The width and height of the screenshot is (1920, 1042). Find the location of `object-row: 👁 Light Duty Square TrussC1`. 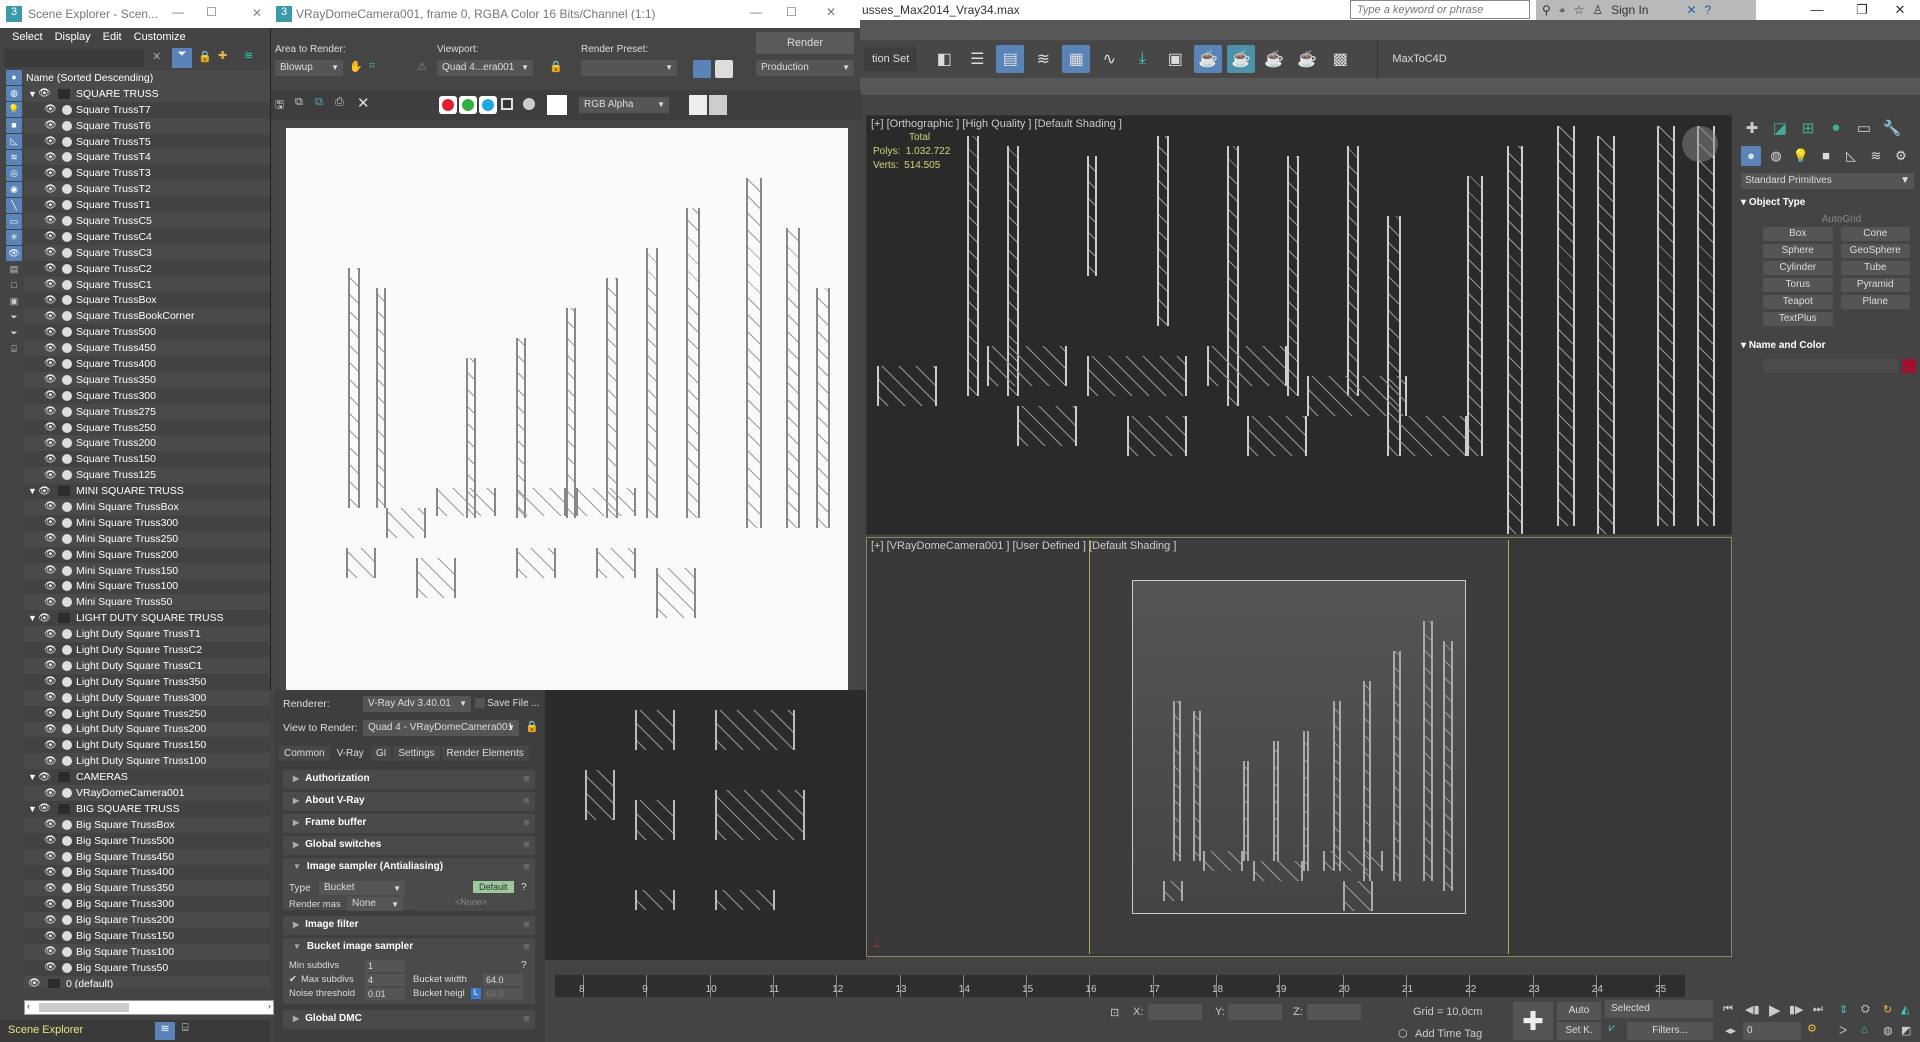

object-row: 👁 Light Duty Square TrussC1 is located at coordinates (147, 665).